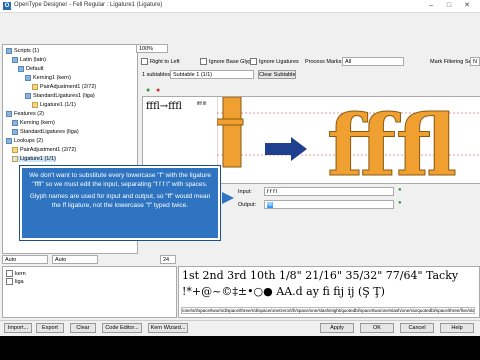 The width and height of the screenshot is (480, 360). I want to click on input-label: Input:, so click(245, 192).